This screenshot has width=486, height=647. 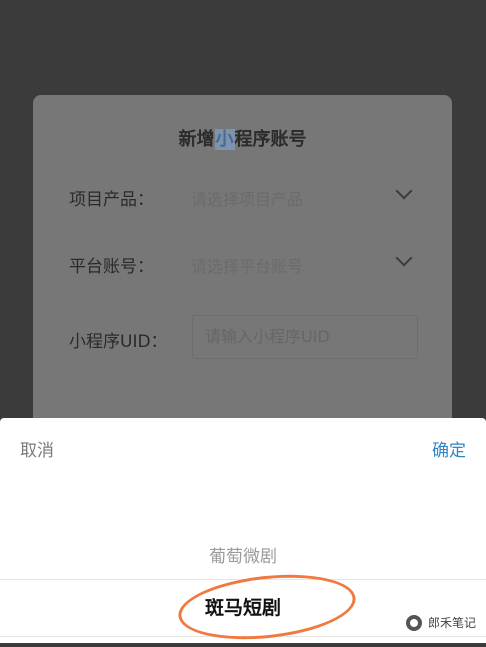 I want to click on title-suffix: 程序账号, so click(x=270, y=139).